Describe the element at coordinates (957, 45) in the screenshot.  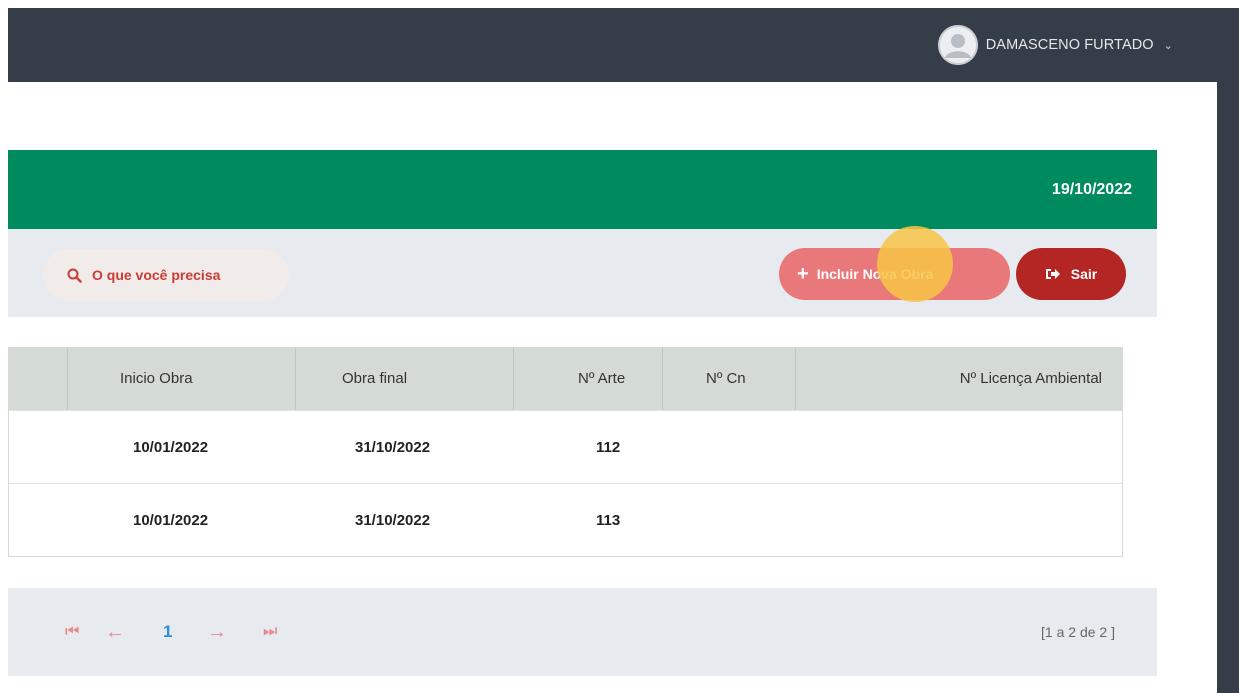
I see `user-avatar-icon` at that location.